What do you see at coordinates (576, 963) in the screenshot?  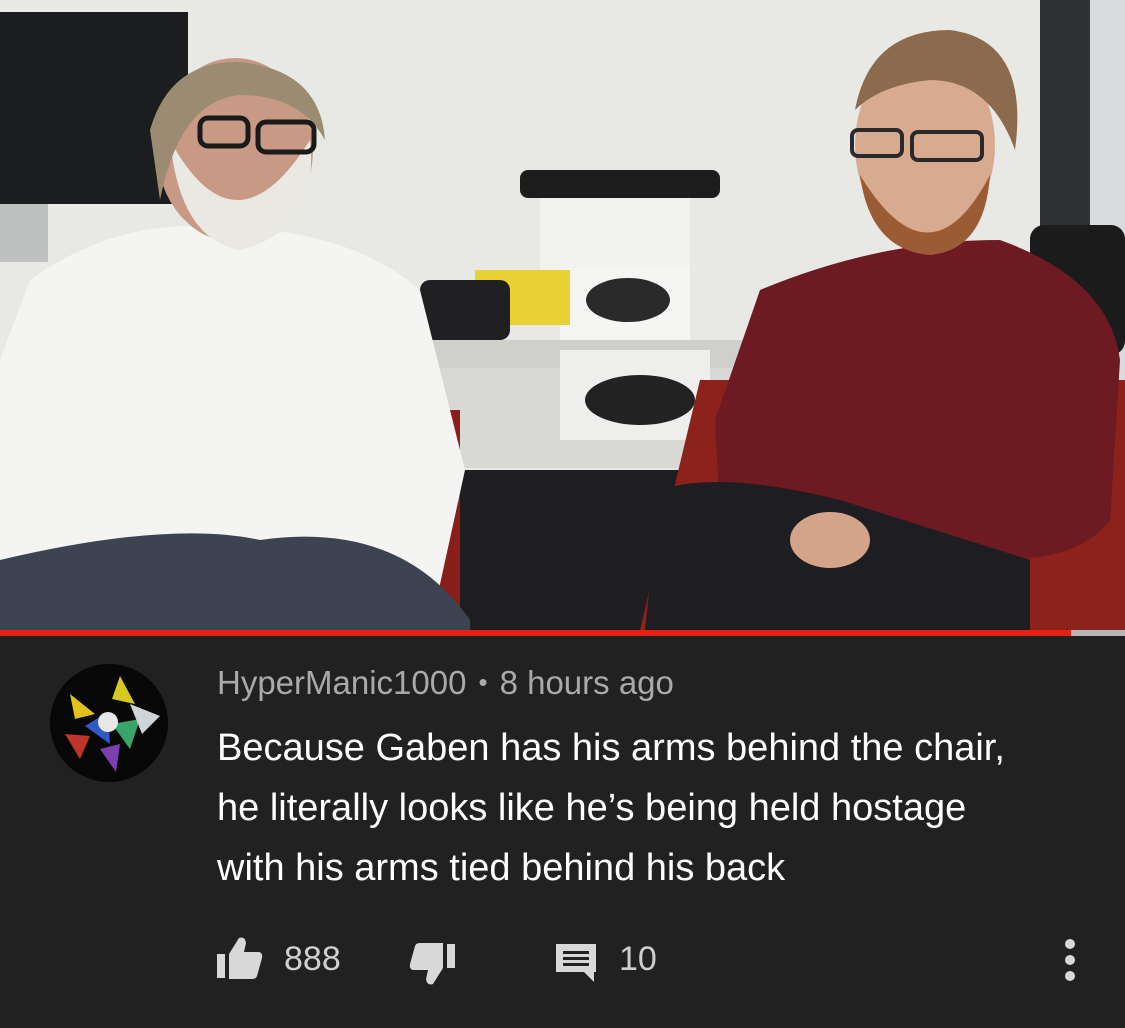 I see `comment-icon` at bounding box center [576, 963].